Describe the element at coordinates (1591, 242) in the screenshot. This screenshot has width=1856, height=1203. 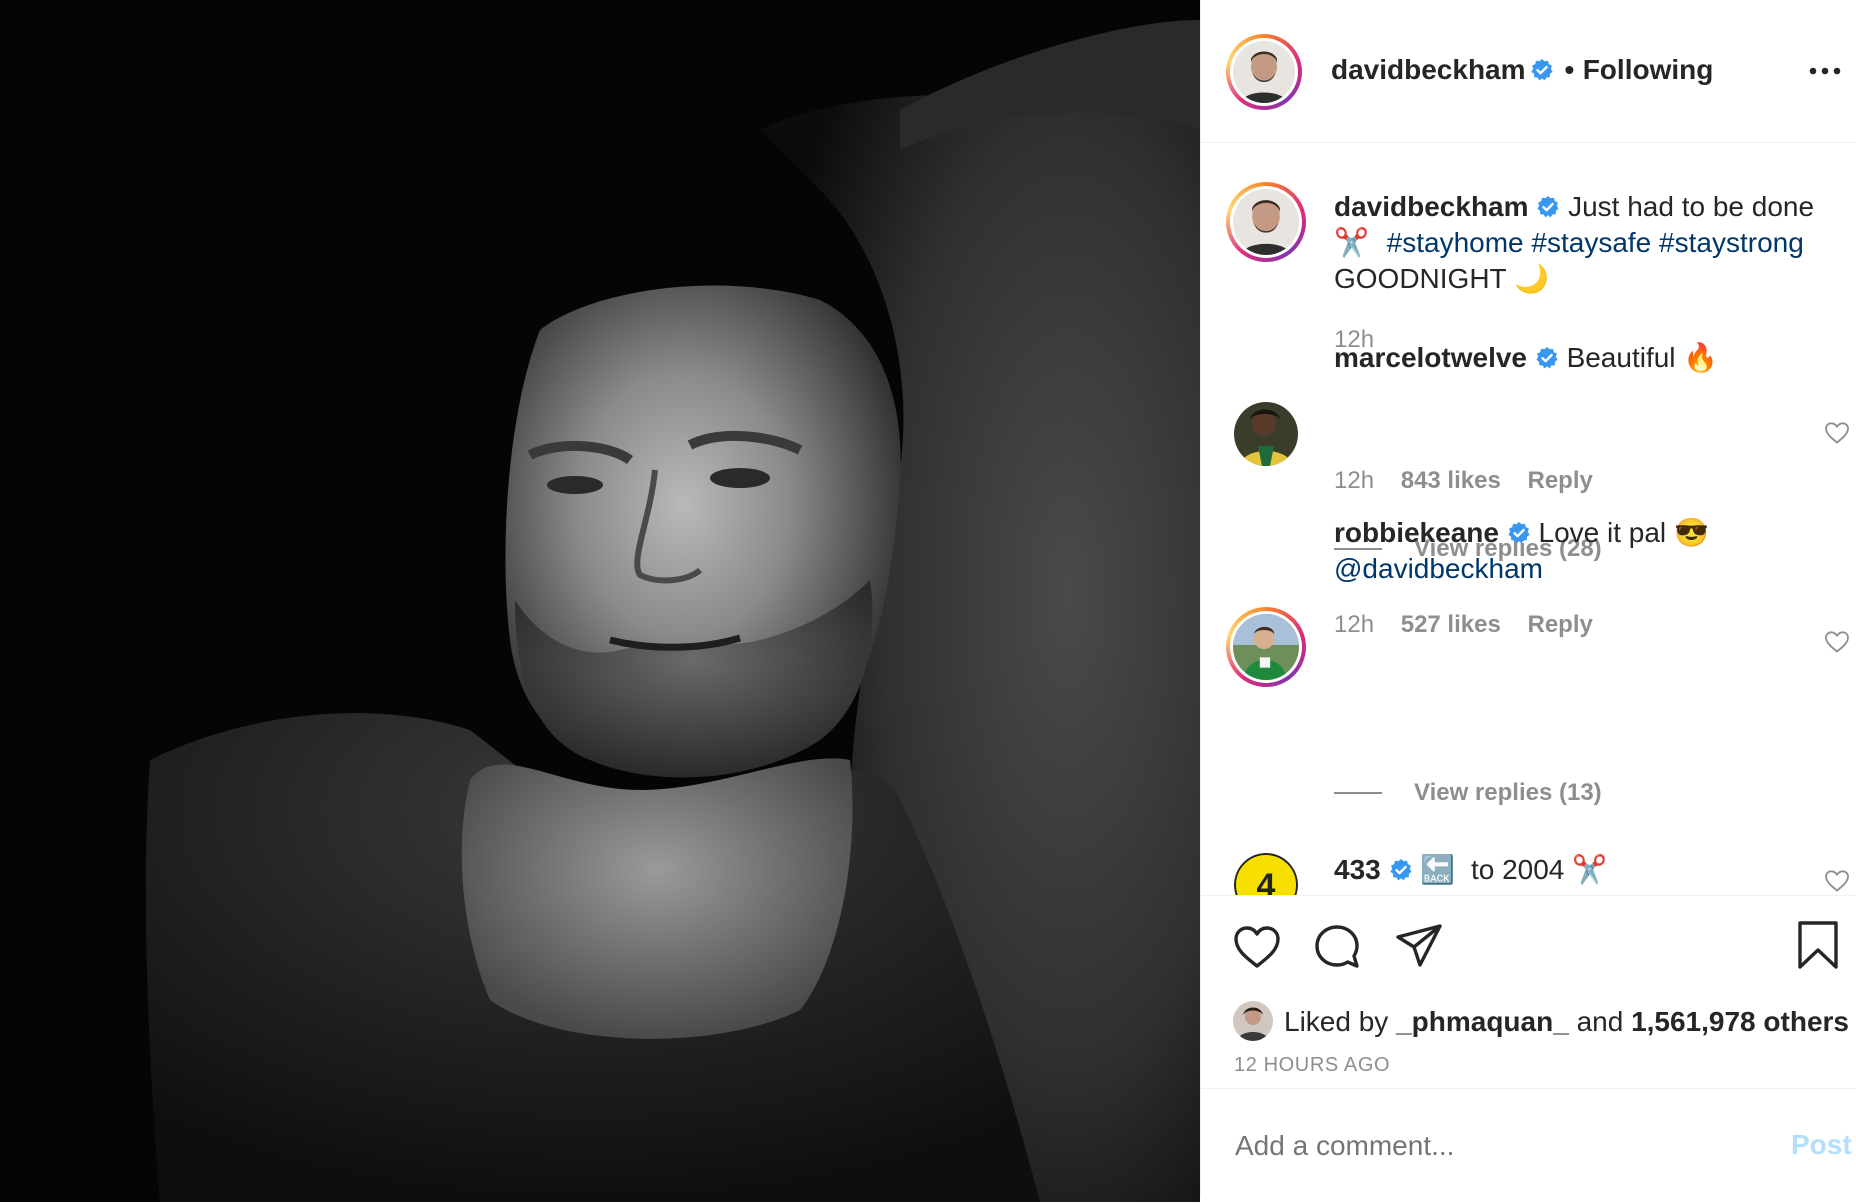
I see `hashtag-staysafe: #staysafe` at that location.